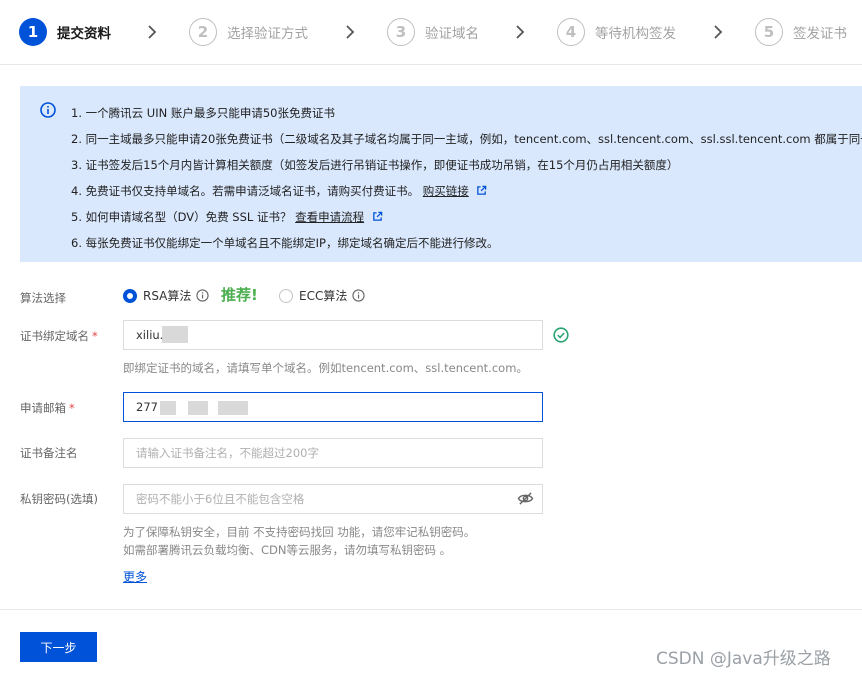  What do you see at coordinates (329, 217) in the screenshot?
I see `guide-link: 查看申请流程` at bounding box center [329, 217].